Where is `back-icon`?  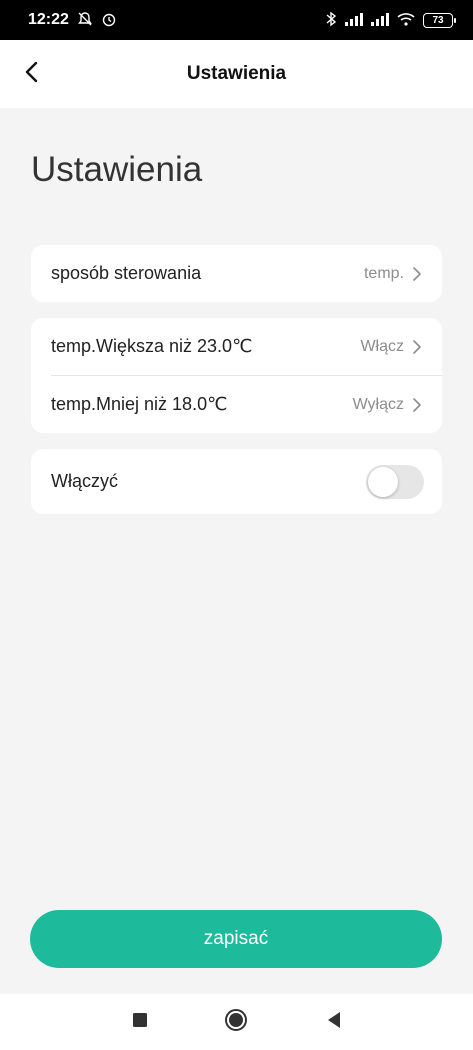 back-icon is located at coordinates (334, 1022).